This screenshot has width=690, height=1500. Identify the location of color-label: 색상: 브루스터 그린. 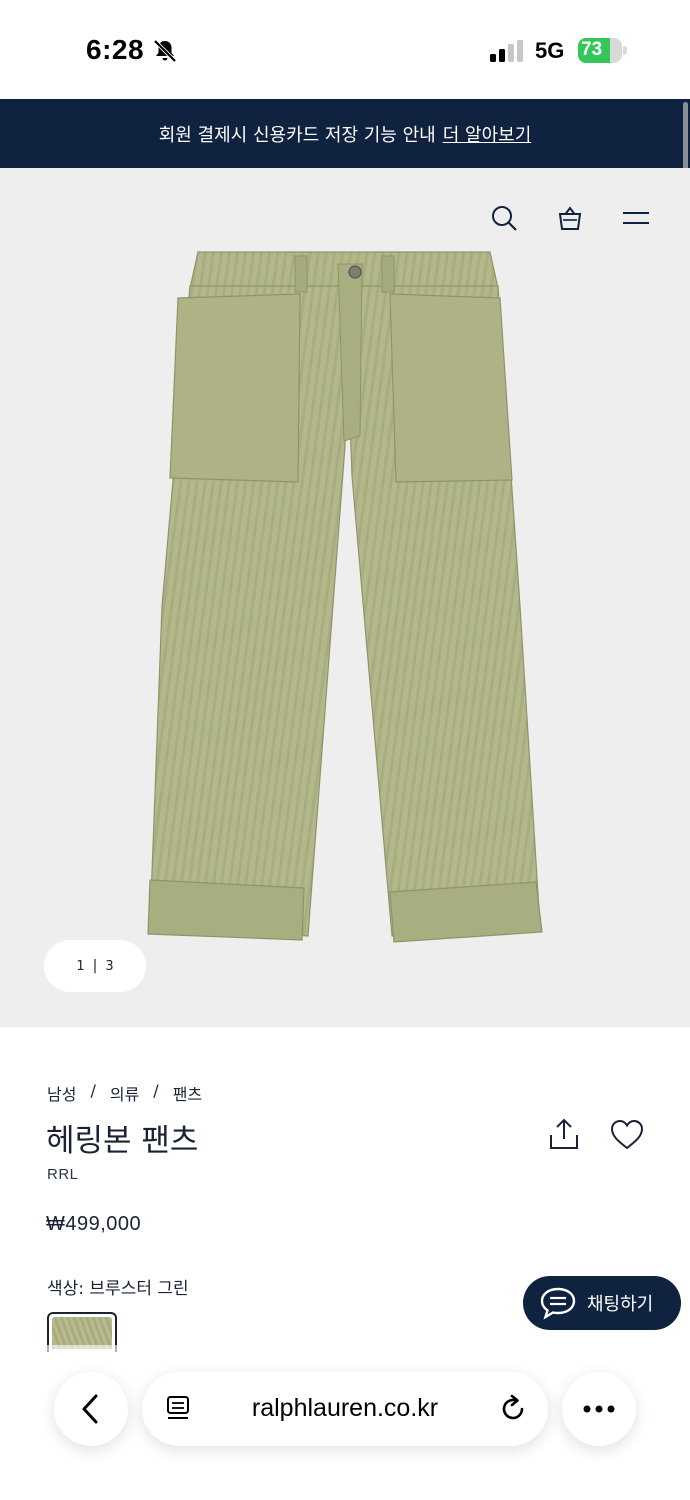
(118, 1289).